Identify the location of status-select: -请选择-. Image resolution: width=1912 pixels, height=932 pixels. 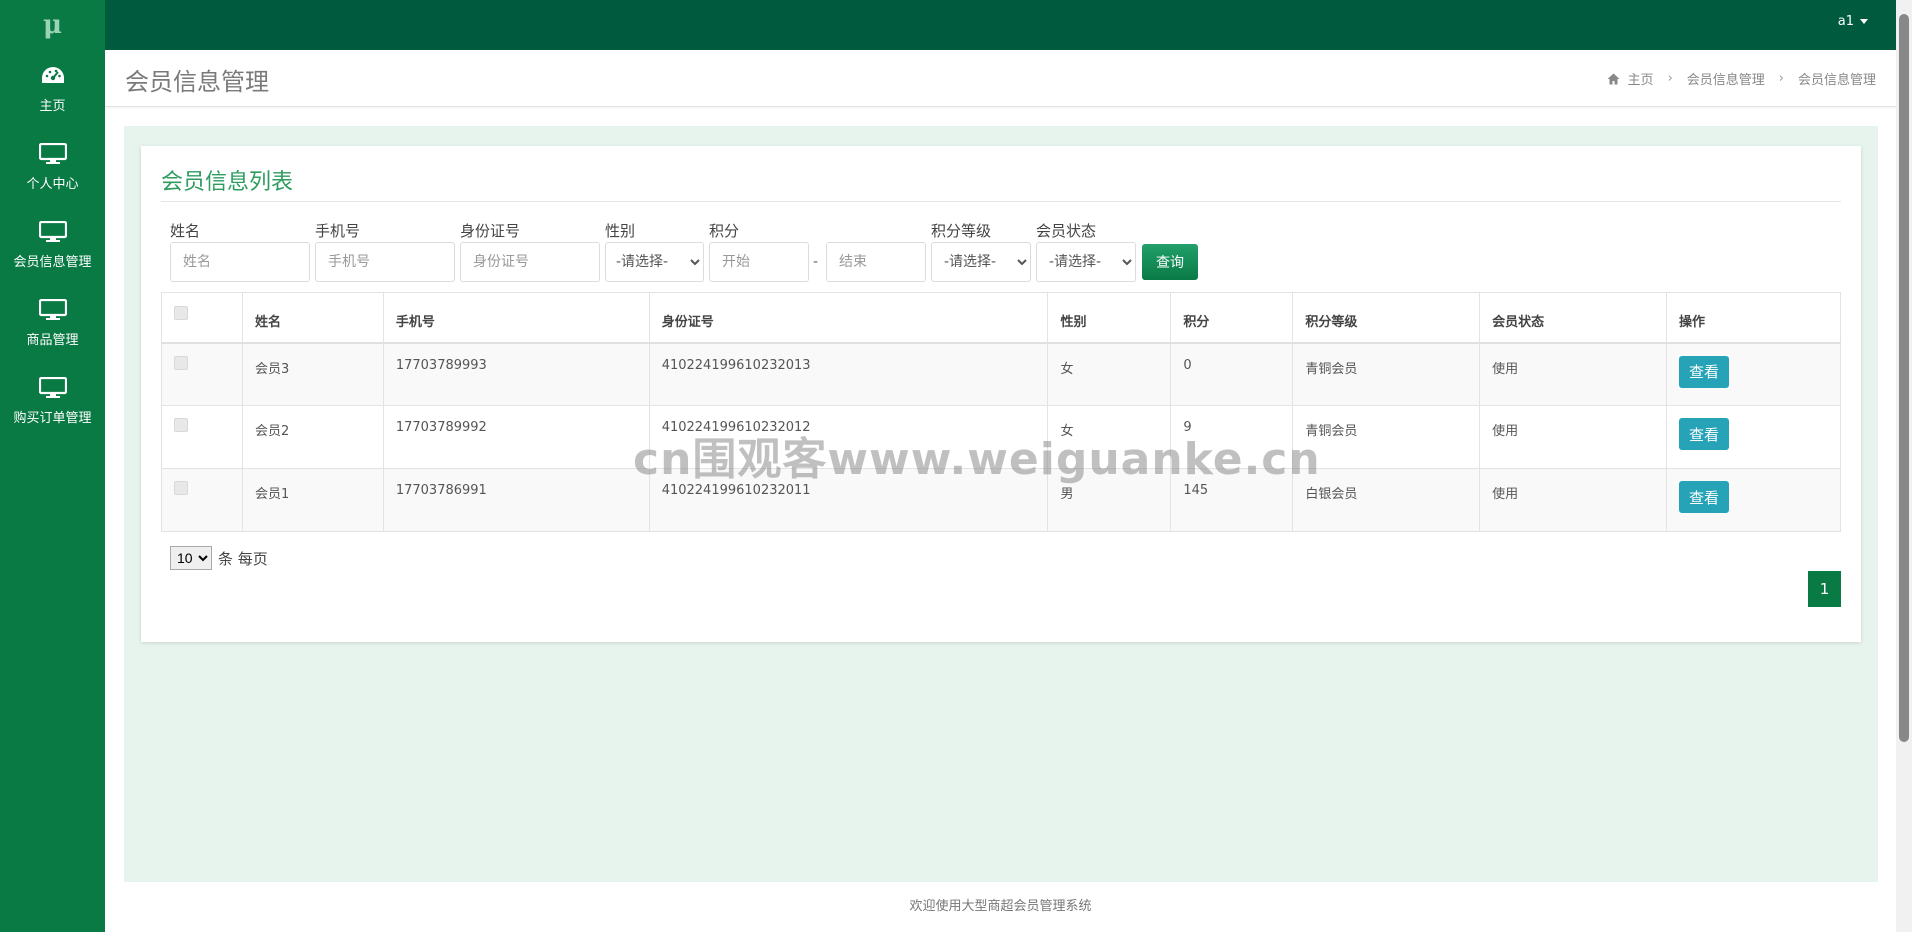
(1086, 262).